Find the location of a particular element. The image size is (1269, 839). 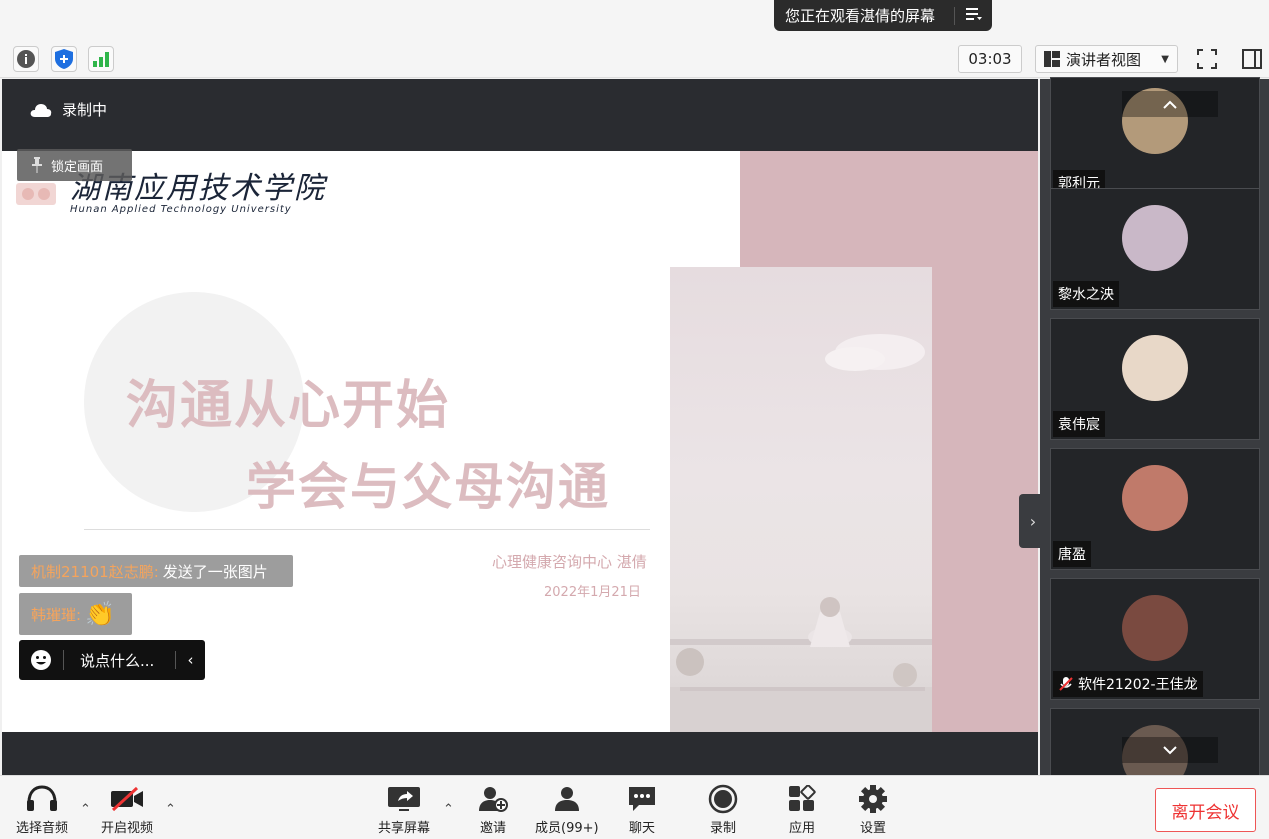

headphones-icon is located at coordinates (42, 799).